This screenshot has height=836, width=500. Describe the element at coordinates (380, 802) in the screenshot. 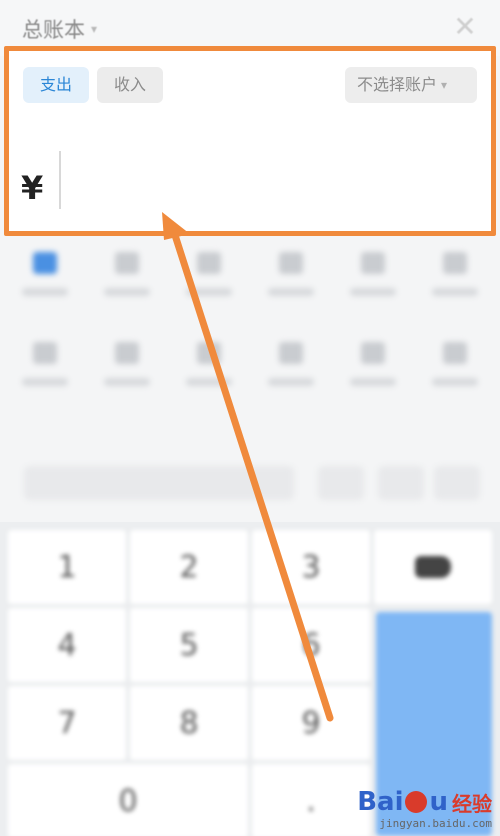

I see `watermark-brand: Bai` at that location.